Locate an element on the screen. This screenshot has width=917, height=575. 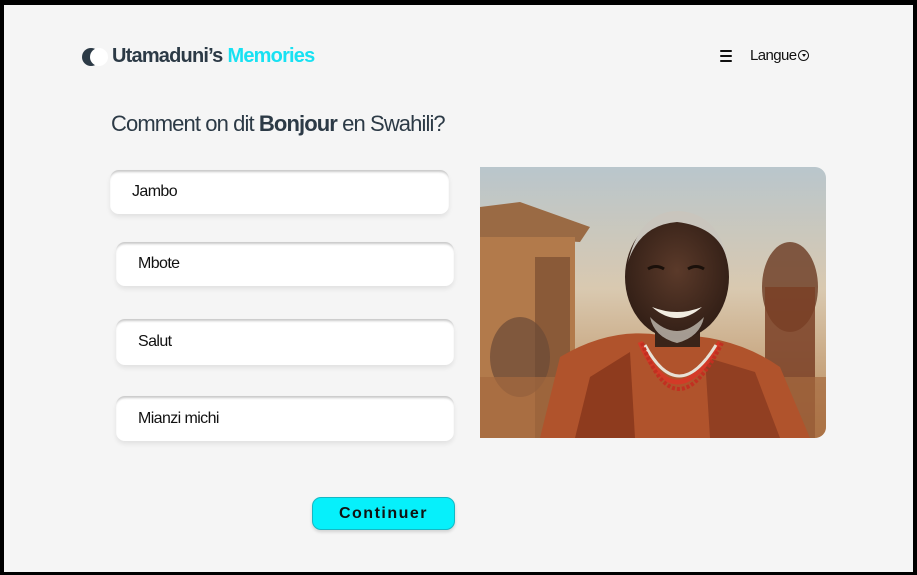
answer-option-mianzi-michi: Mianzi michi is located at coordinates (285, 418).